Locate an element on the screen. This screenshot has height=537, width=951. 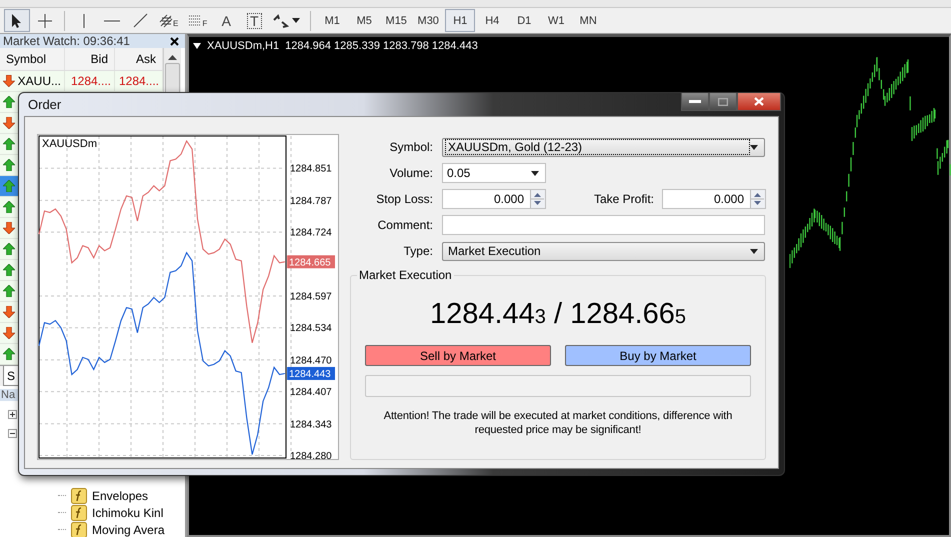
field-label: Comment: is located at coordinates (405, 225).